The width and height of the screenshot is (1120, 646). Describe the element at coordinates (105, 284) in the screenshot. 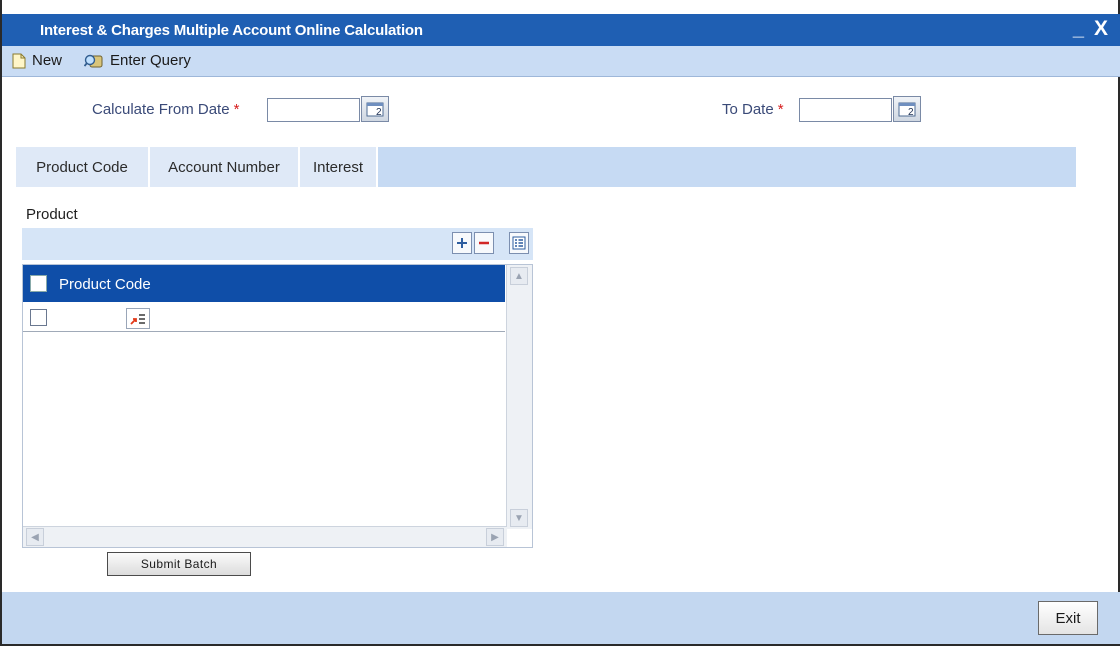

I see `column-header-product-code: Product Code` at that location.